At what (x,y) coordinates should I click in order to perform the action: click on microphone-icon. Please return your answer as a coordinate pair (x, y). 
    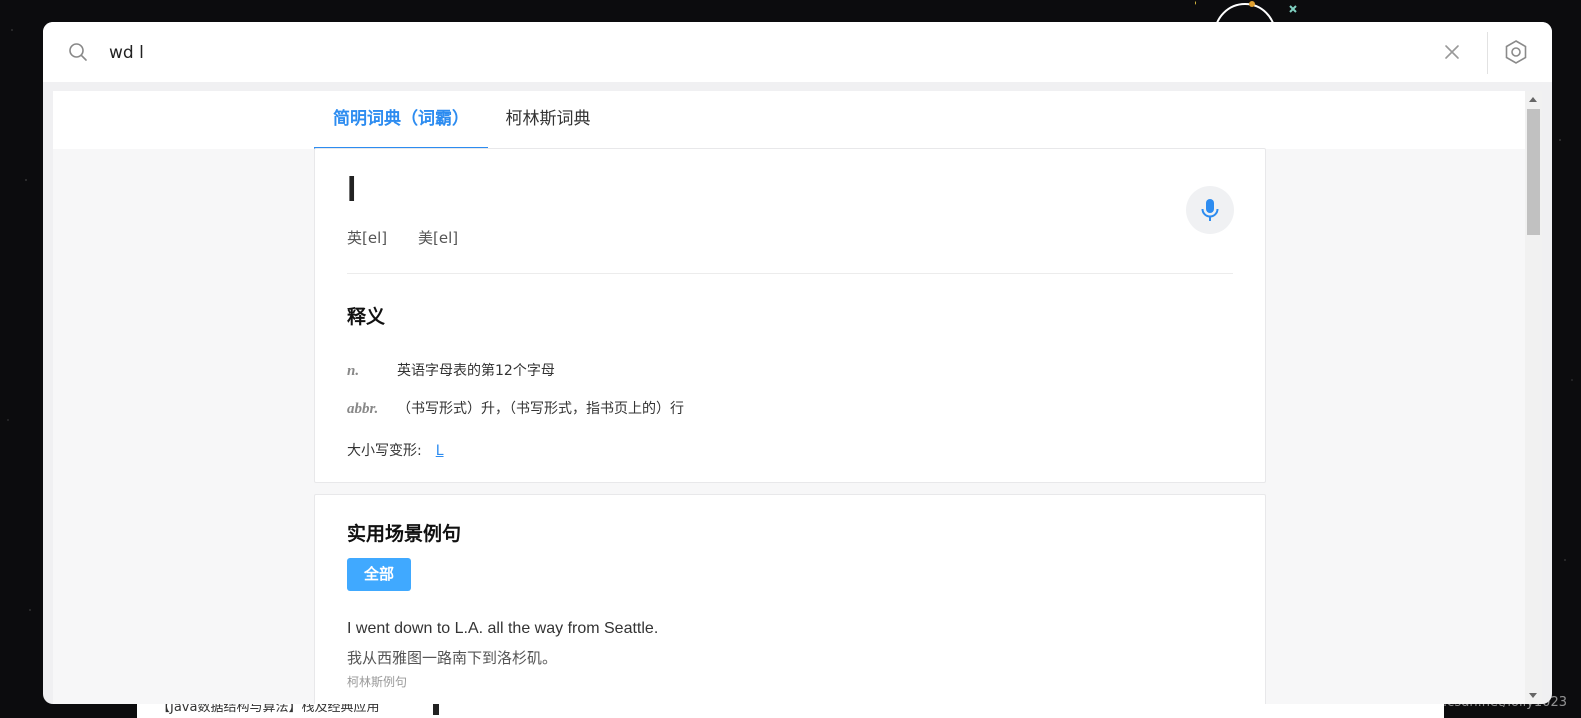
    Looking at the image, I should click on (1210, 210).